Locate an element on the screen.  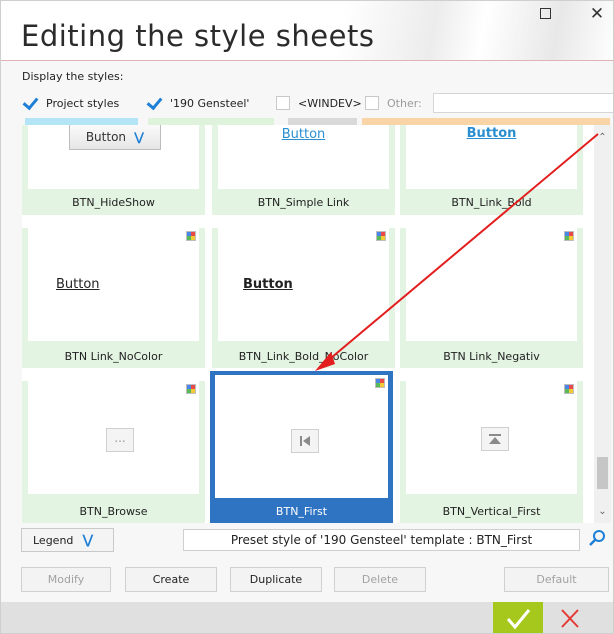
cross-icon is located at coordinates (570, 618).